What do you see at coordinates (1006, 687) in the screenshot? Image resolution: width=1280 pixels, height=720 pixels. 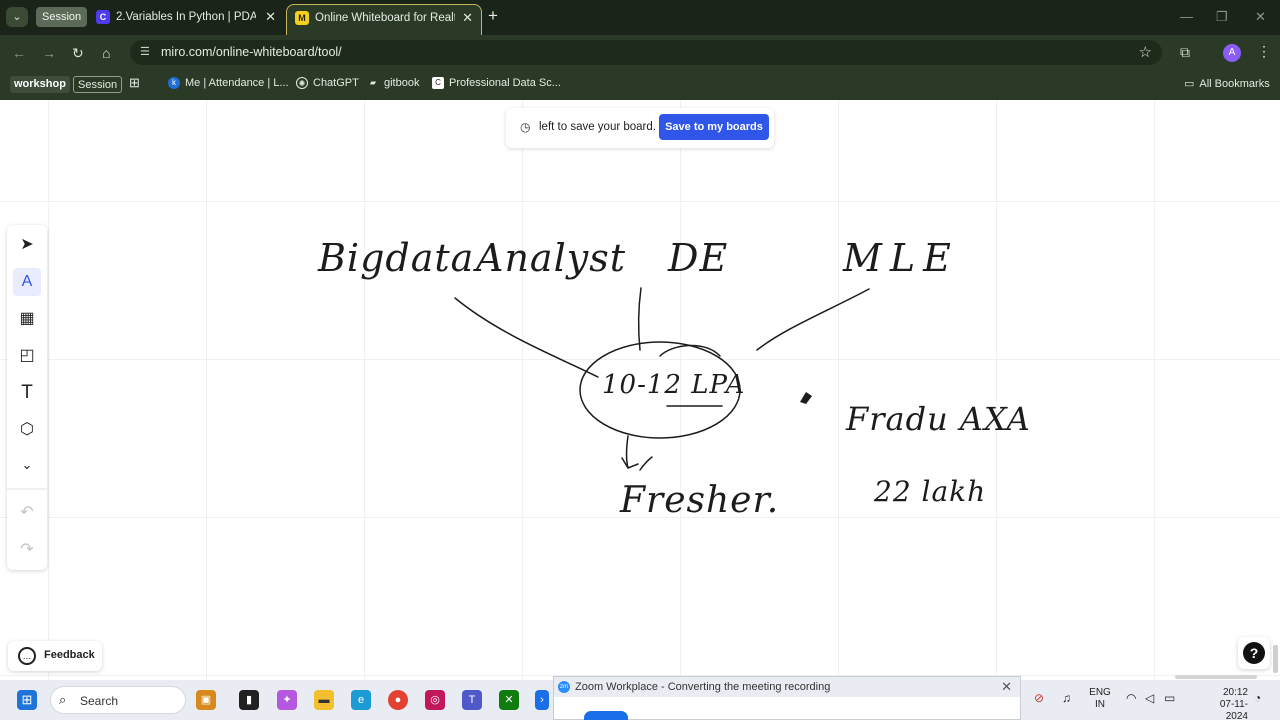 I see `close-icon: ✕` at bounding box center [1006, 687].